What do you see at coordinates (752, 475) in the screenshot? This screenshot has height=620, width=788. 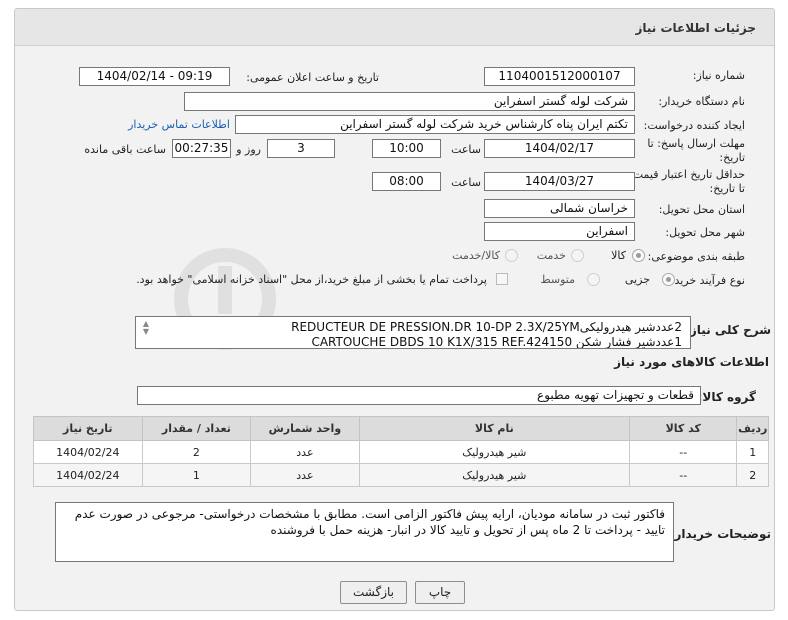 I see `cell-row: 2` at bounding box center [752, 475].